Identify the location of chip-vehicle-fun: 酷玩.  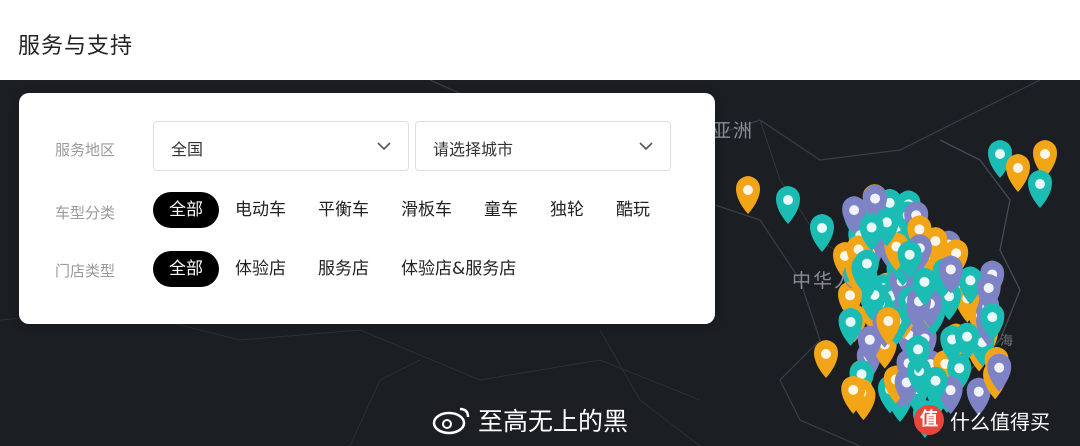
(633, 210).